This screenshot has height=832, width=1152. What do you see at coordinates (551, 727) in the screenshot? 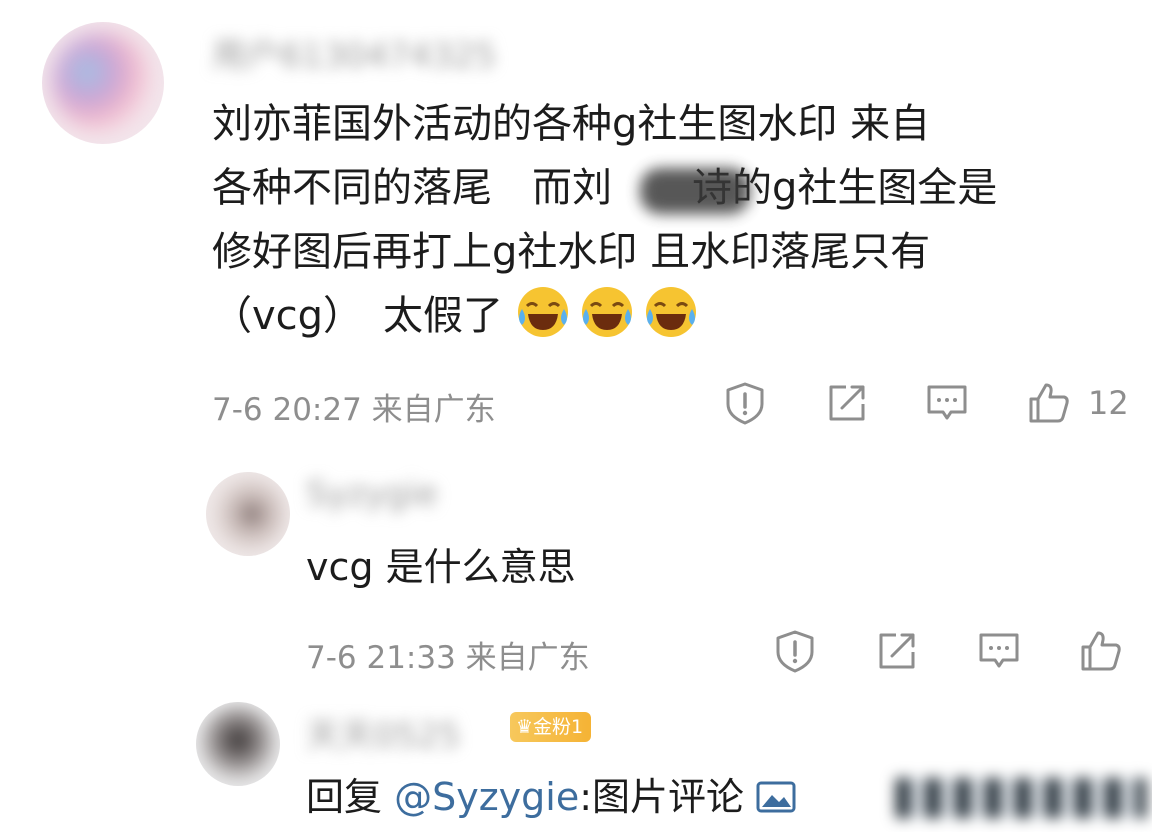
I see `fan-badge: ♛金粉1` at bounding box center [551, 727].